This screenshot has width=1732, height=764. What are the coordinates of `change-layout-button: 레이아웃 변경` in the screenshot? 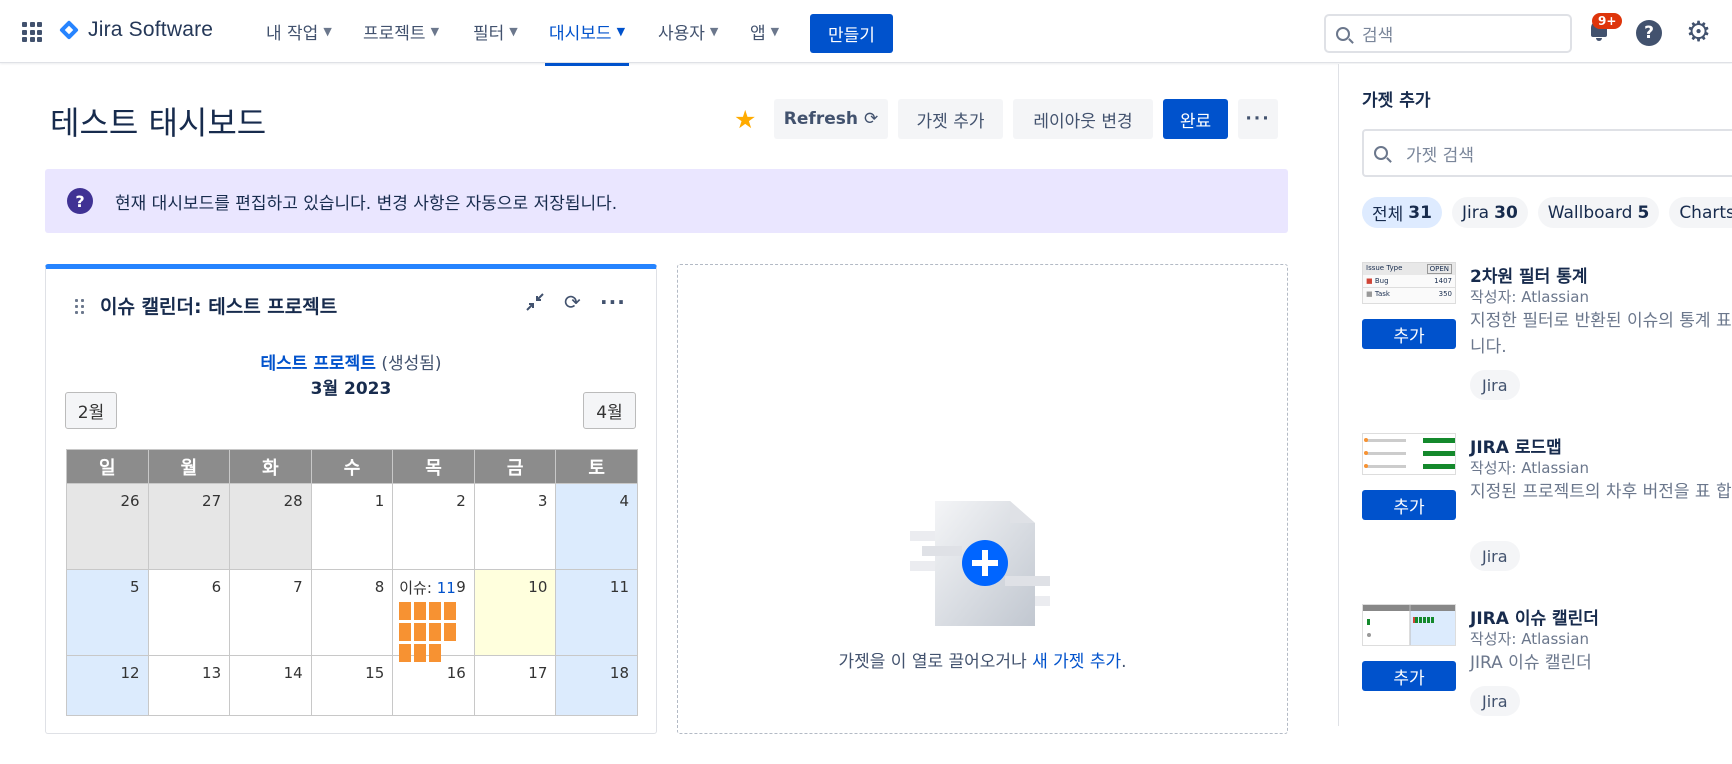 It's located at (1083, 119).